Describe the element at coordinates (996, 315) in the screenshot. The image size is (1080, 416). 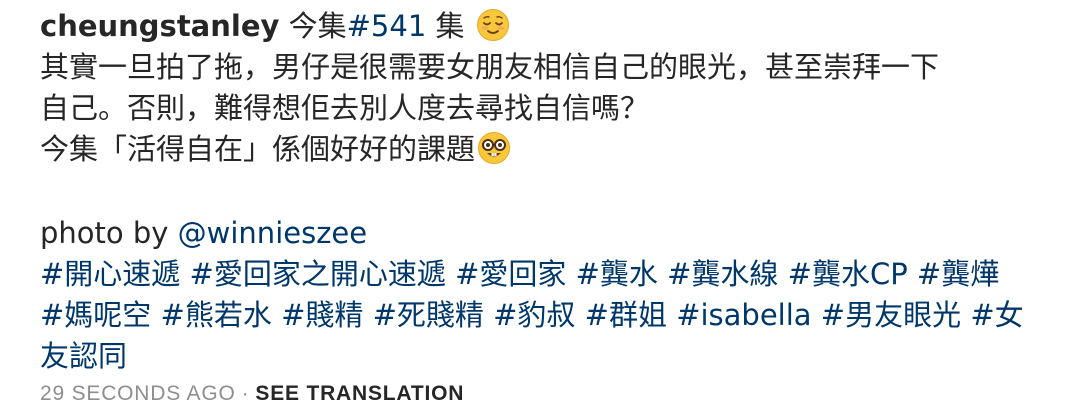
I see `hashtag: #女` at that location.